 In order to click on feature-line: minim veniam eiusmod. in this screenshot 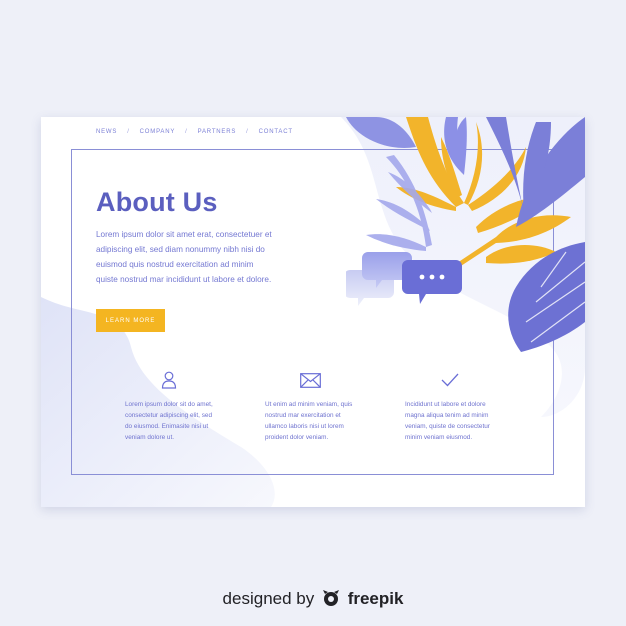, I will do `click(439, 437)`.